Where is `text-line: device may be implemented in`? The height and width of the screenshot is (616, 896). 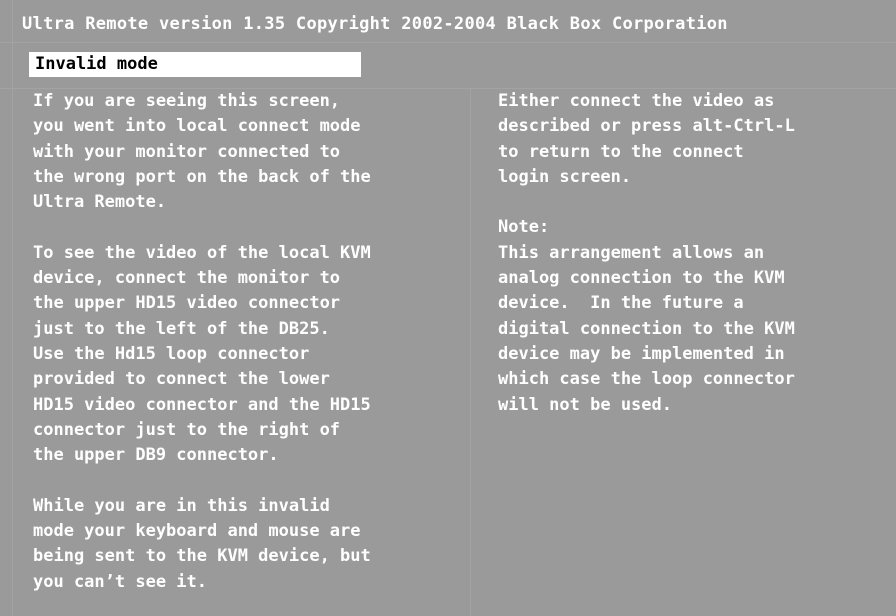
text-line: device may be implemented in is located at coordinates (641, 353).